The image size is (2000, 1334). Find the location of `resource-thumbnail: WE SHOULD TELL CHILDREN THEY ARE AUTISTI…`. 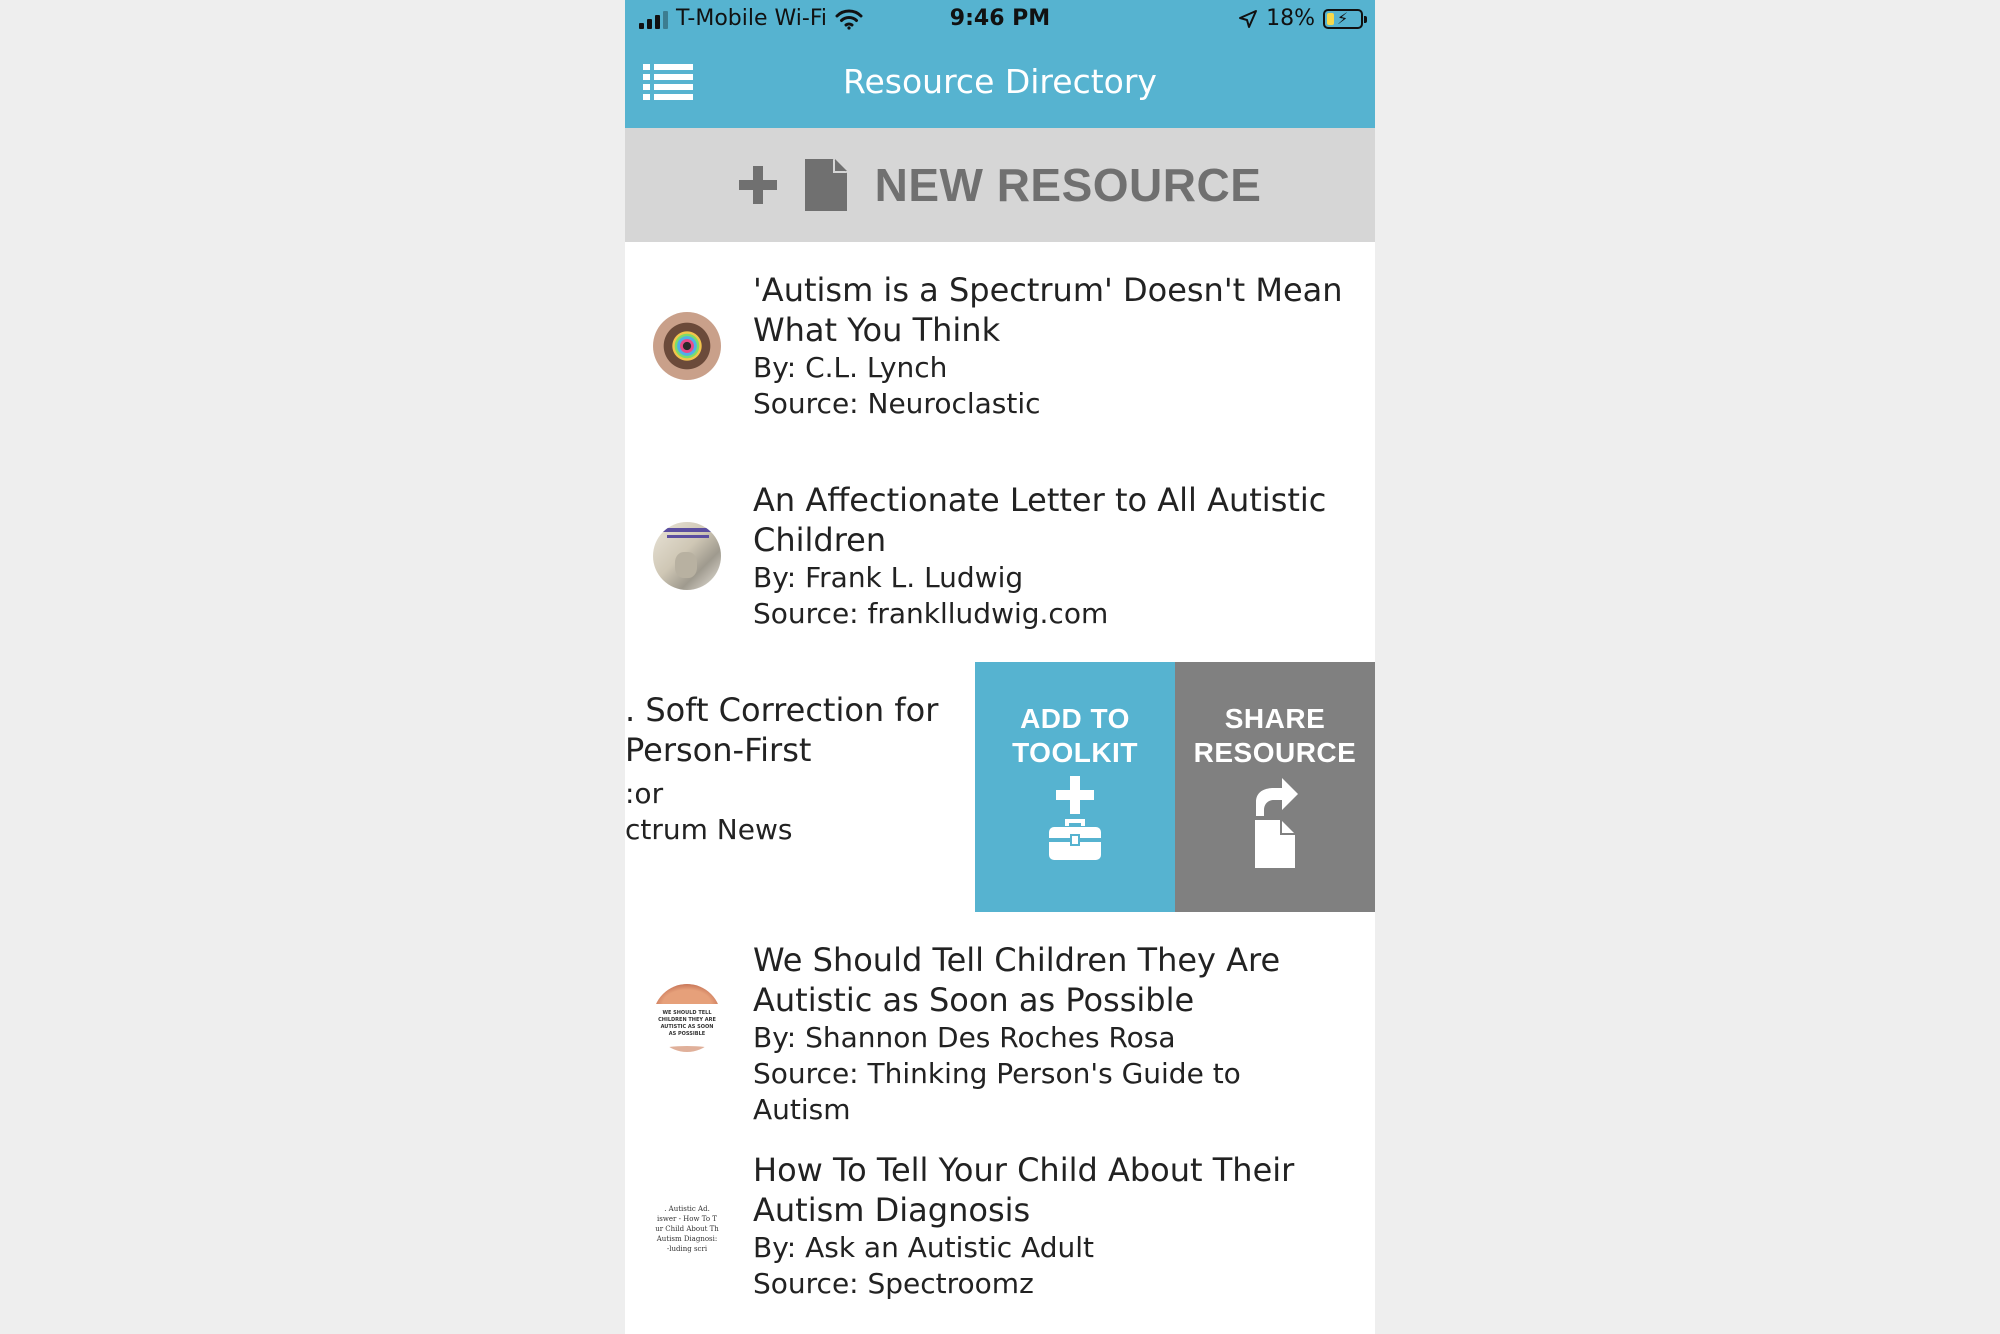

resource-thumbnail: WE SHOULD TELL CHILDREN THEY ARE AUTISTI… is located at coordinates (687, 1018).